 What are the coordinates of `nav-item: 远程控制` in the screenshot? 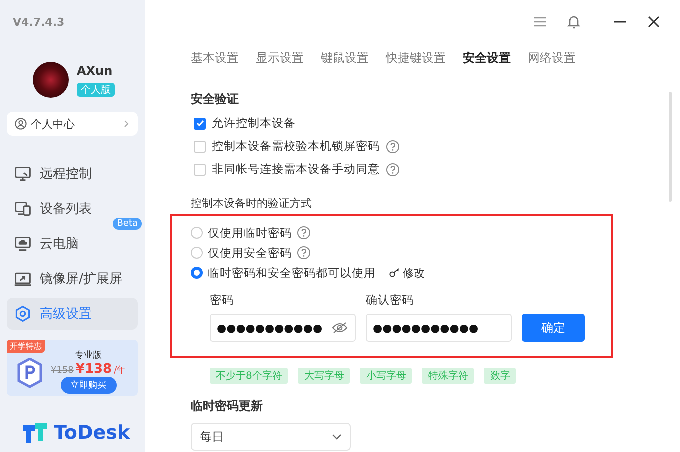 It's located at (72, 174).